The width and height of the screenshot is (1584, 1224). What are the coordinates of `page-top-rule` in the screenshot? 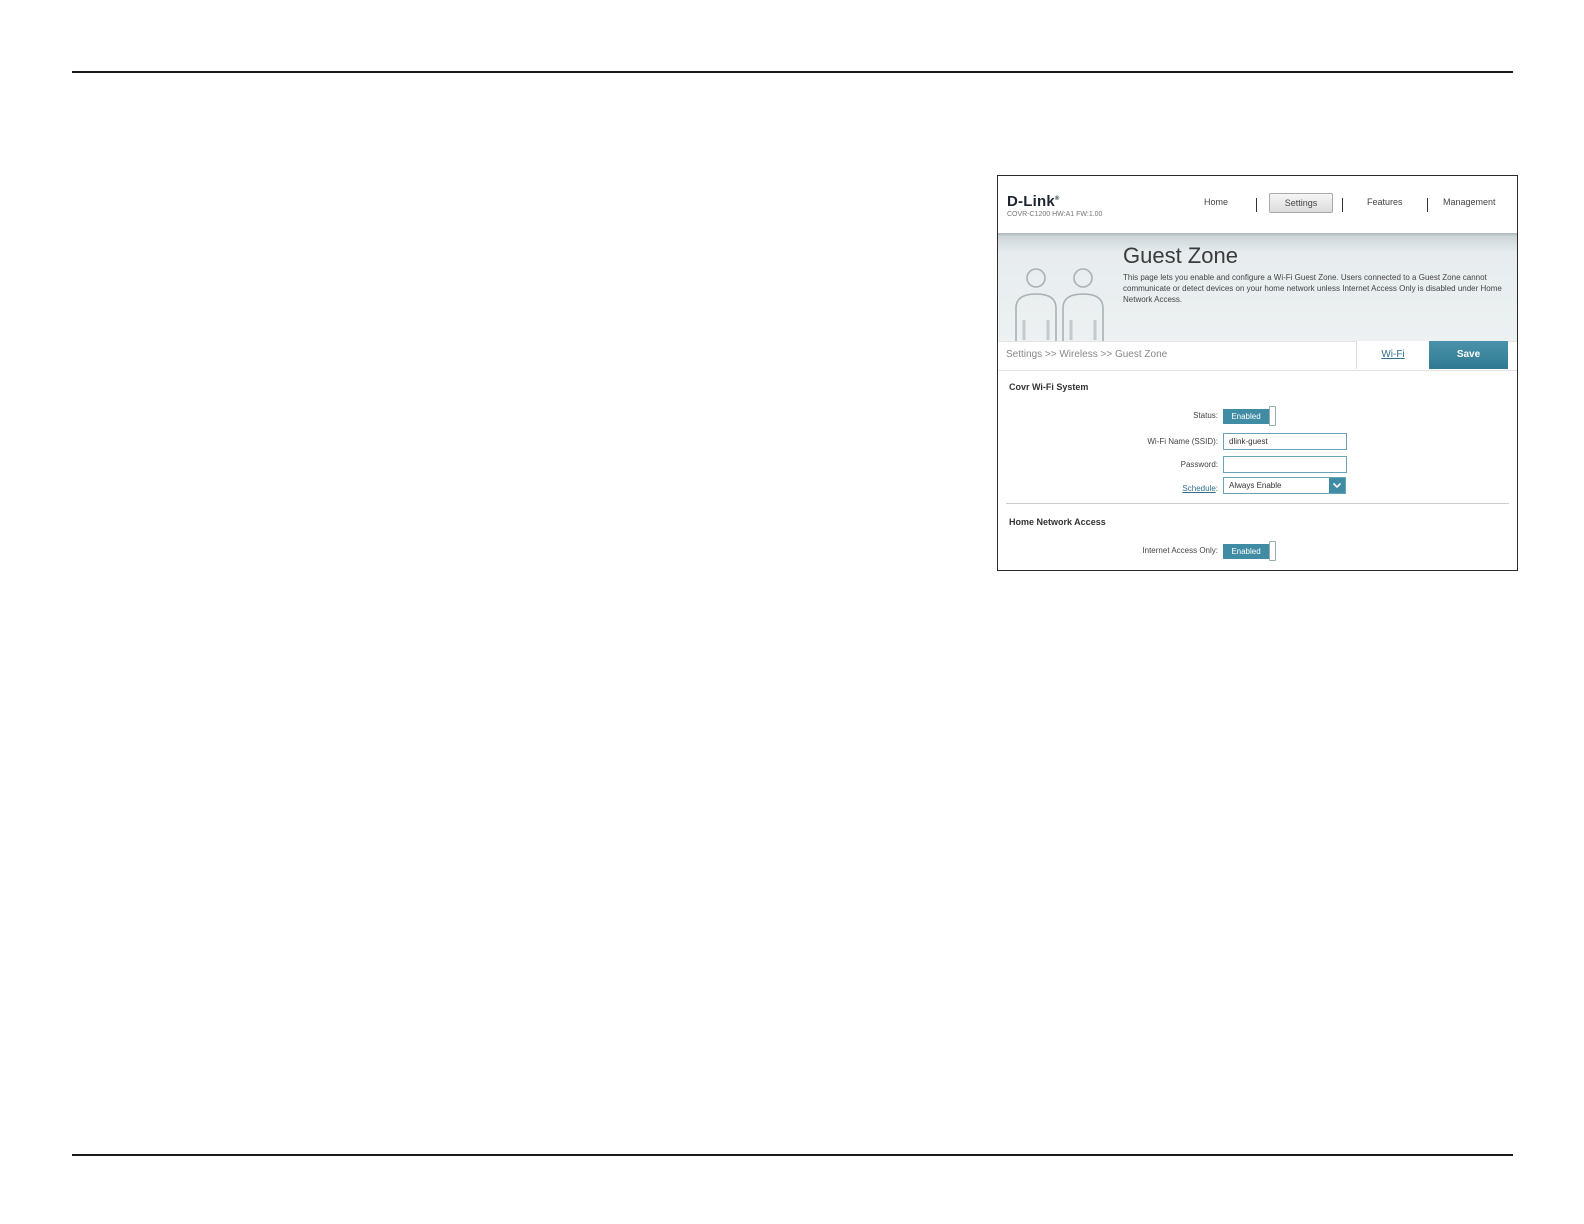 It's located at (792, 72).